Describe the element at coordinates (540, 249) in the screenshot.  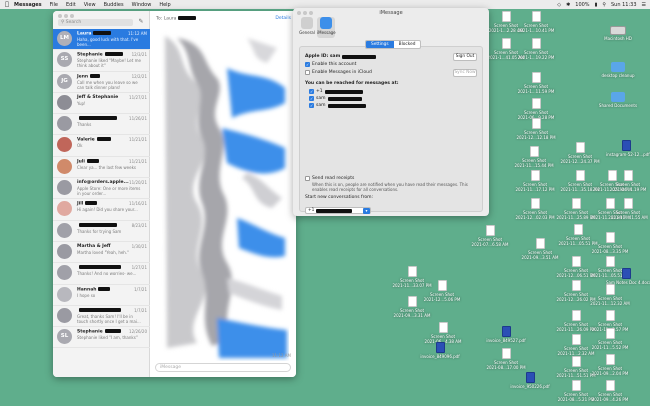
I see `file-item: Screen Shot 2021-09...3.51 AM` at that location.